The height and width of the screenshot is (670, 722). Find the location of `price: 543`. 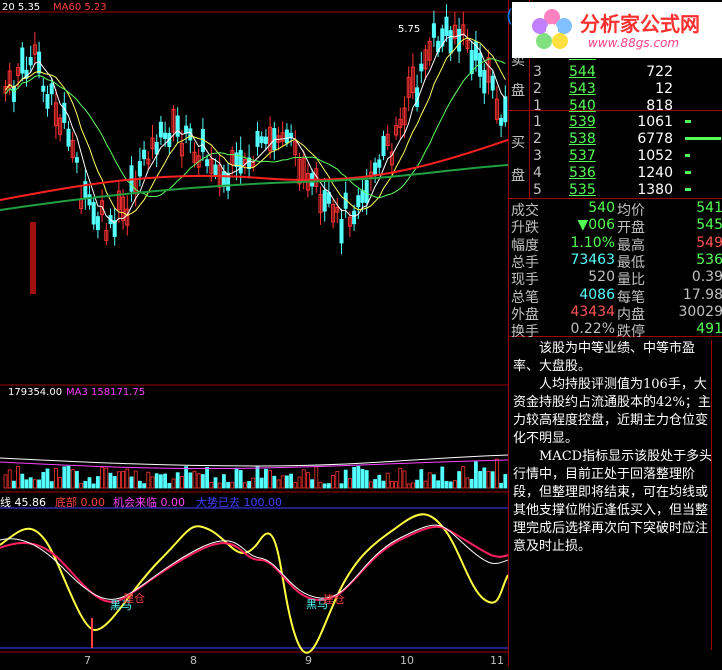

price: 543 is located at coordinates (582, 89).